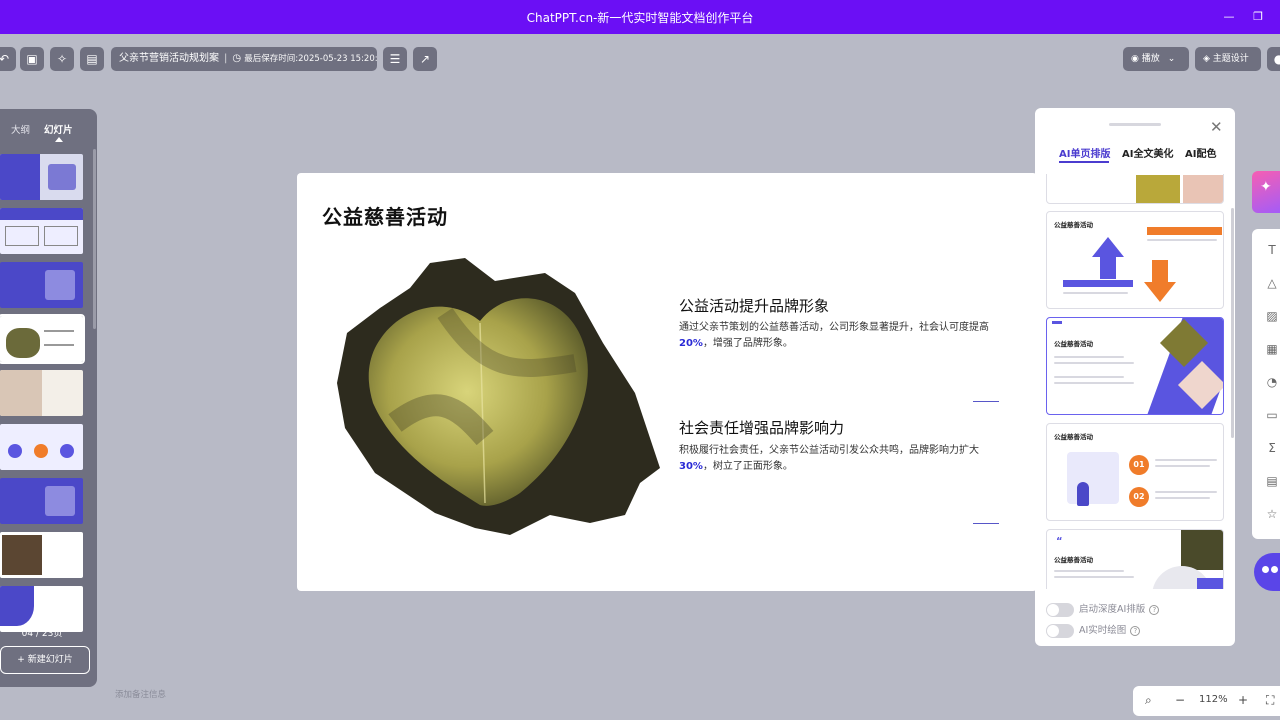  I want to click on zoom-level: 112%, so click(1213, 699).